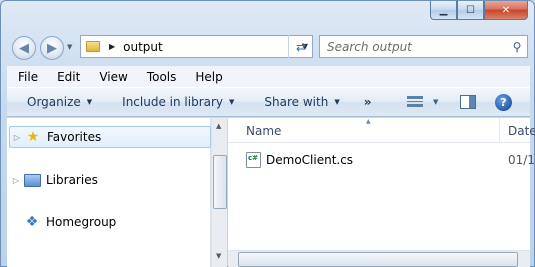 Image resolution: width=535 pixels, height=267 pixels. I want to click on refresh-button: ⇄, so click(300, 46).